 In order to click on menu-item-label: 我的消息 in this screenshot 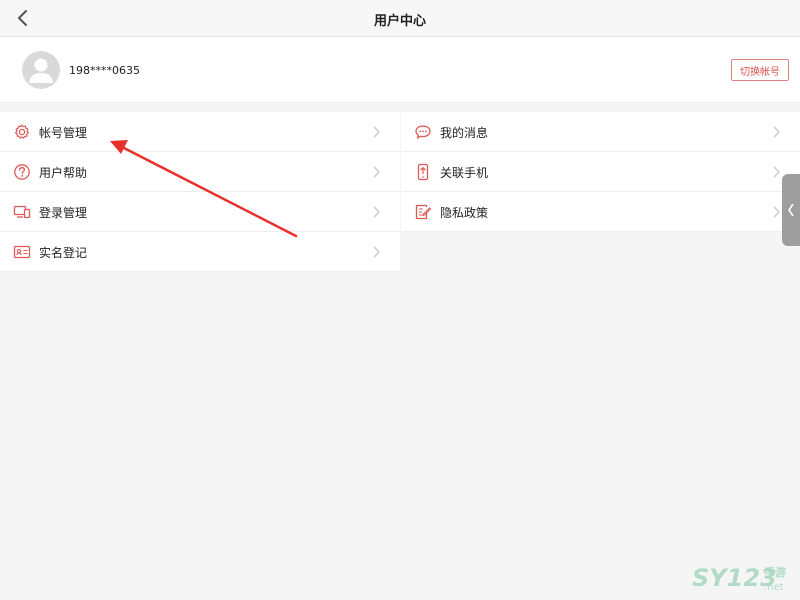, I will do `click(464, 133)`.